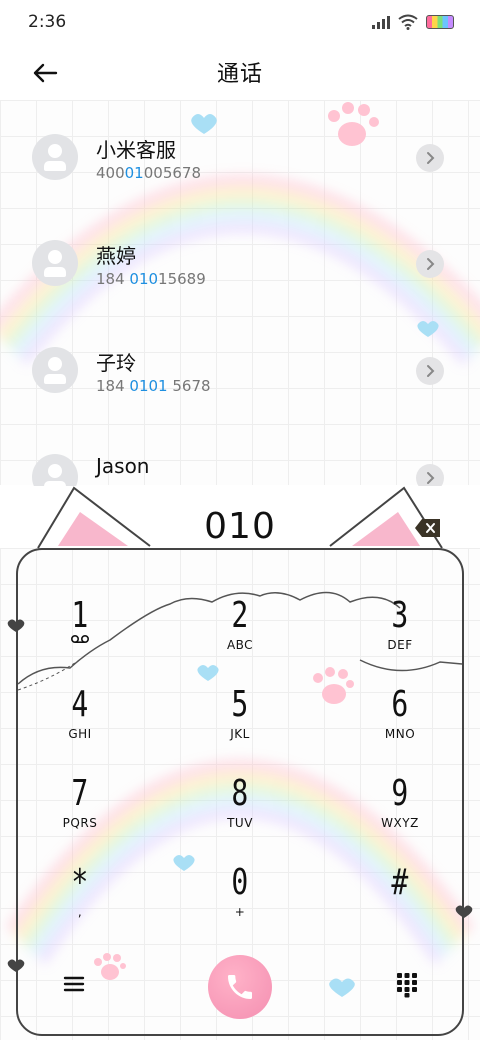 This screenshot has width=480, height=1040. What do you see at coordinates (240, 370) in the screenshot?
I see `contact-row: 子玲 184 0101 5678` at bounding box center [240, 370].